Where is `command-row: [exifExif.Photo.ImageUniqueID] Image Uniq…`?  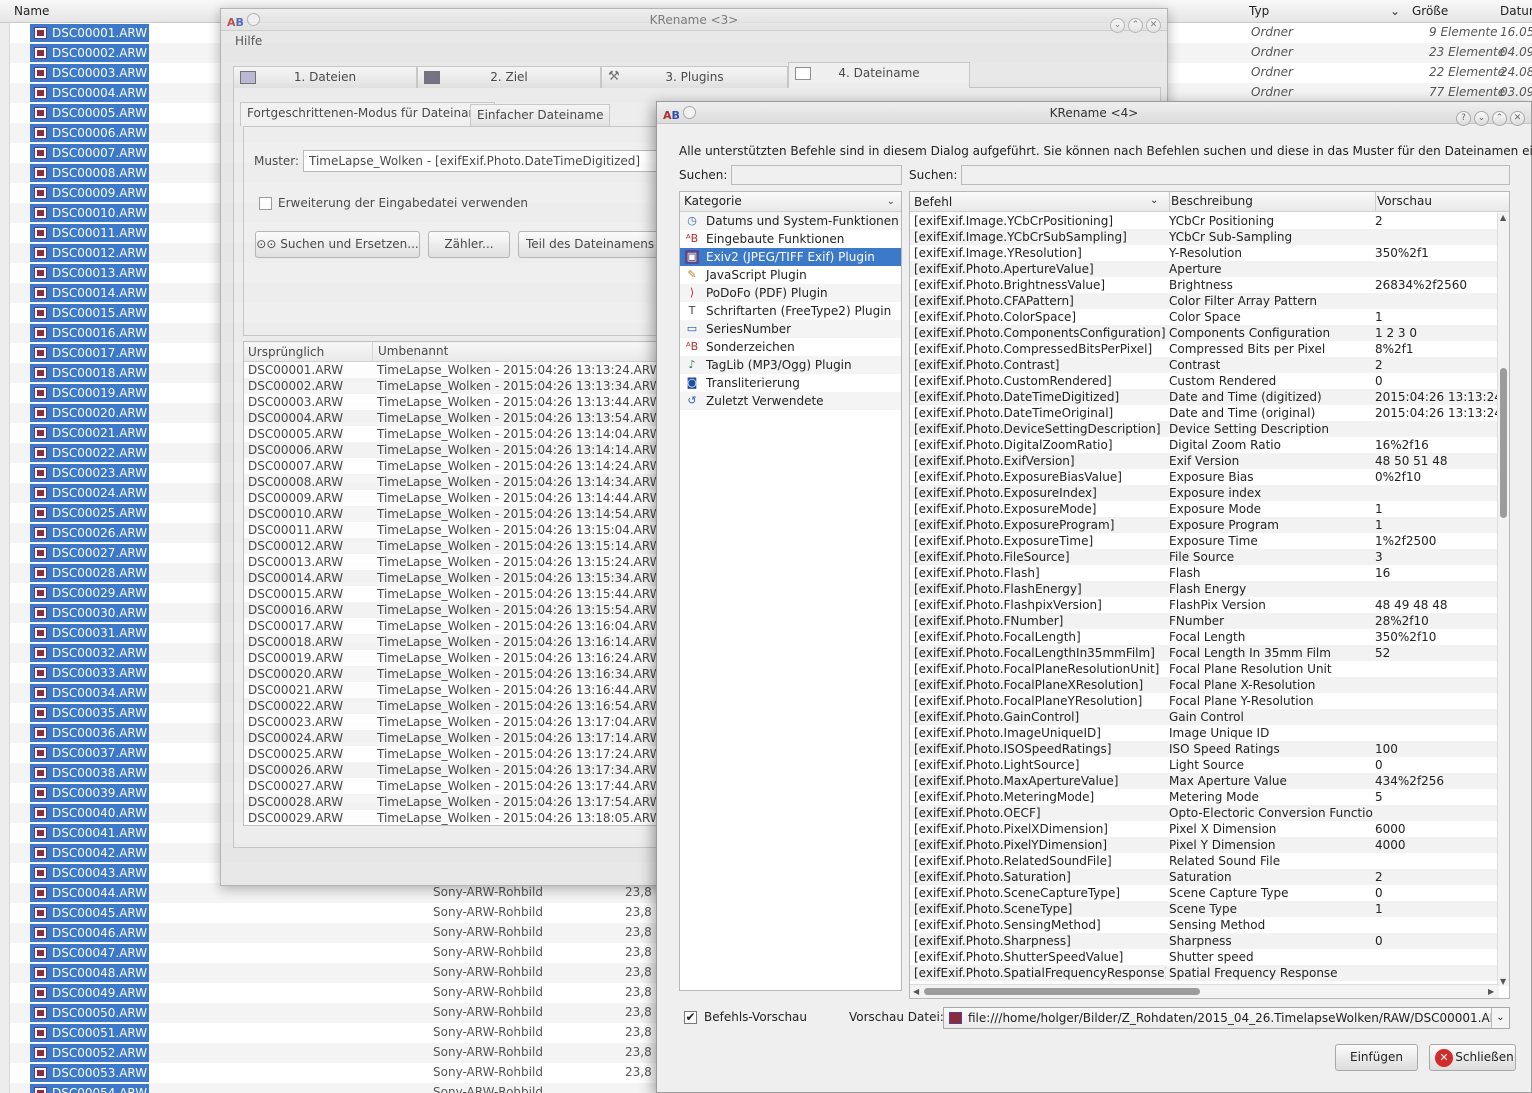 command-row: [exifExif.Photo.ImageUniqueID] Image Uniq… is located at coordinates (1204, 733).